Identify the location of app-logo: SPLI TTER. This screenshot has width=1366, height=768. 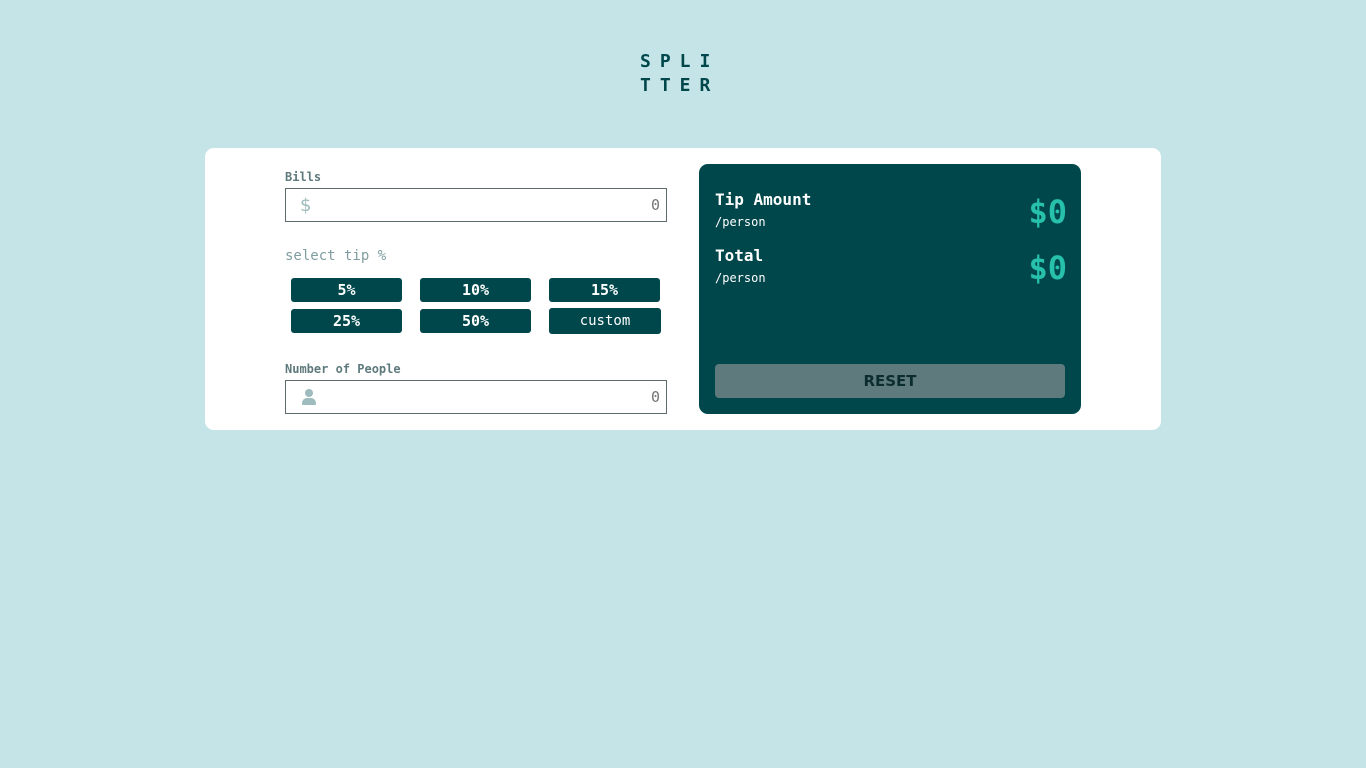
(683, 74).